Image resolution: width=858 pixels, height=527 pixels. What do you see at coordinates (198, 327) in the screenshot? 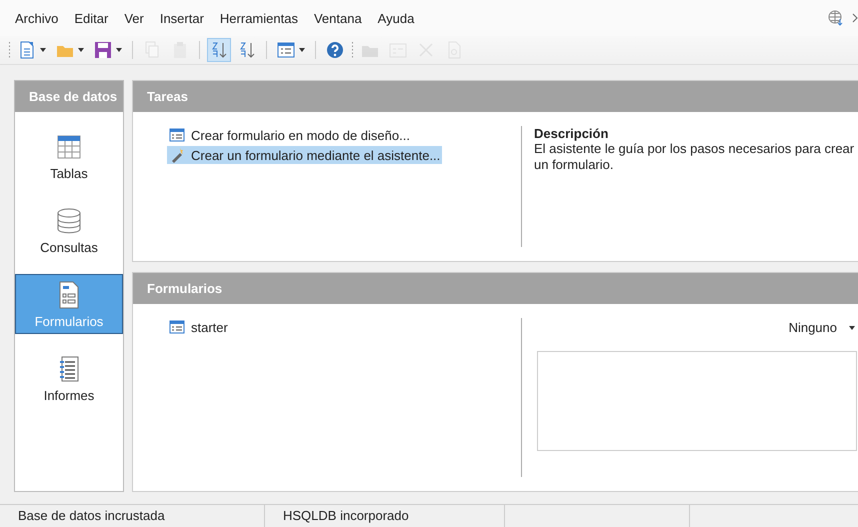
I see `form-item: starter` at bounding box center [198, 327].